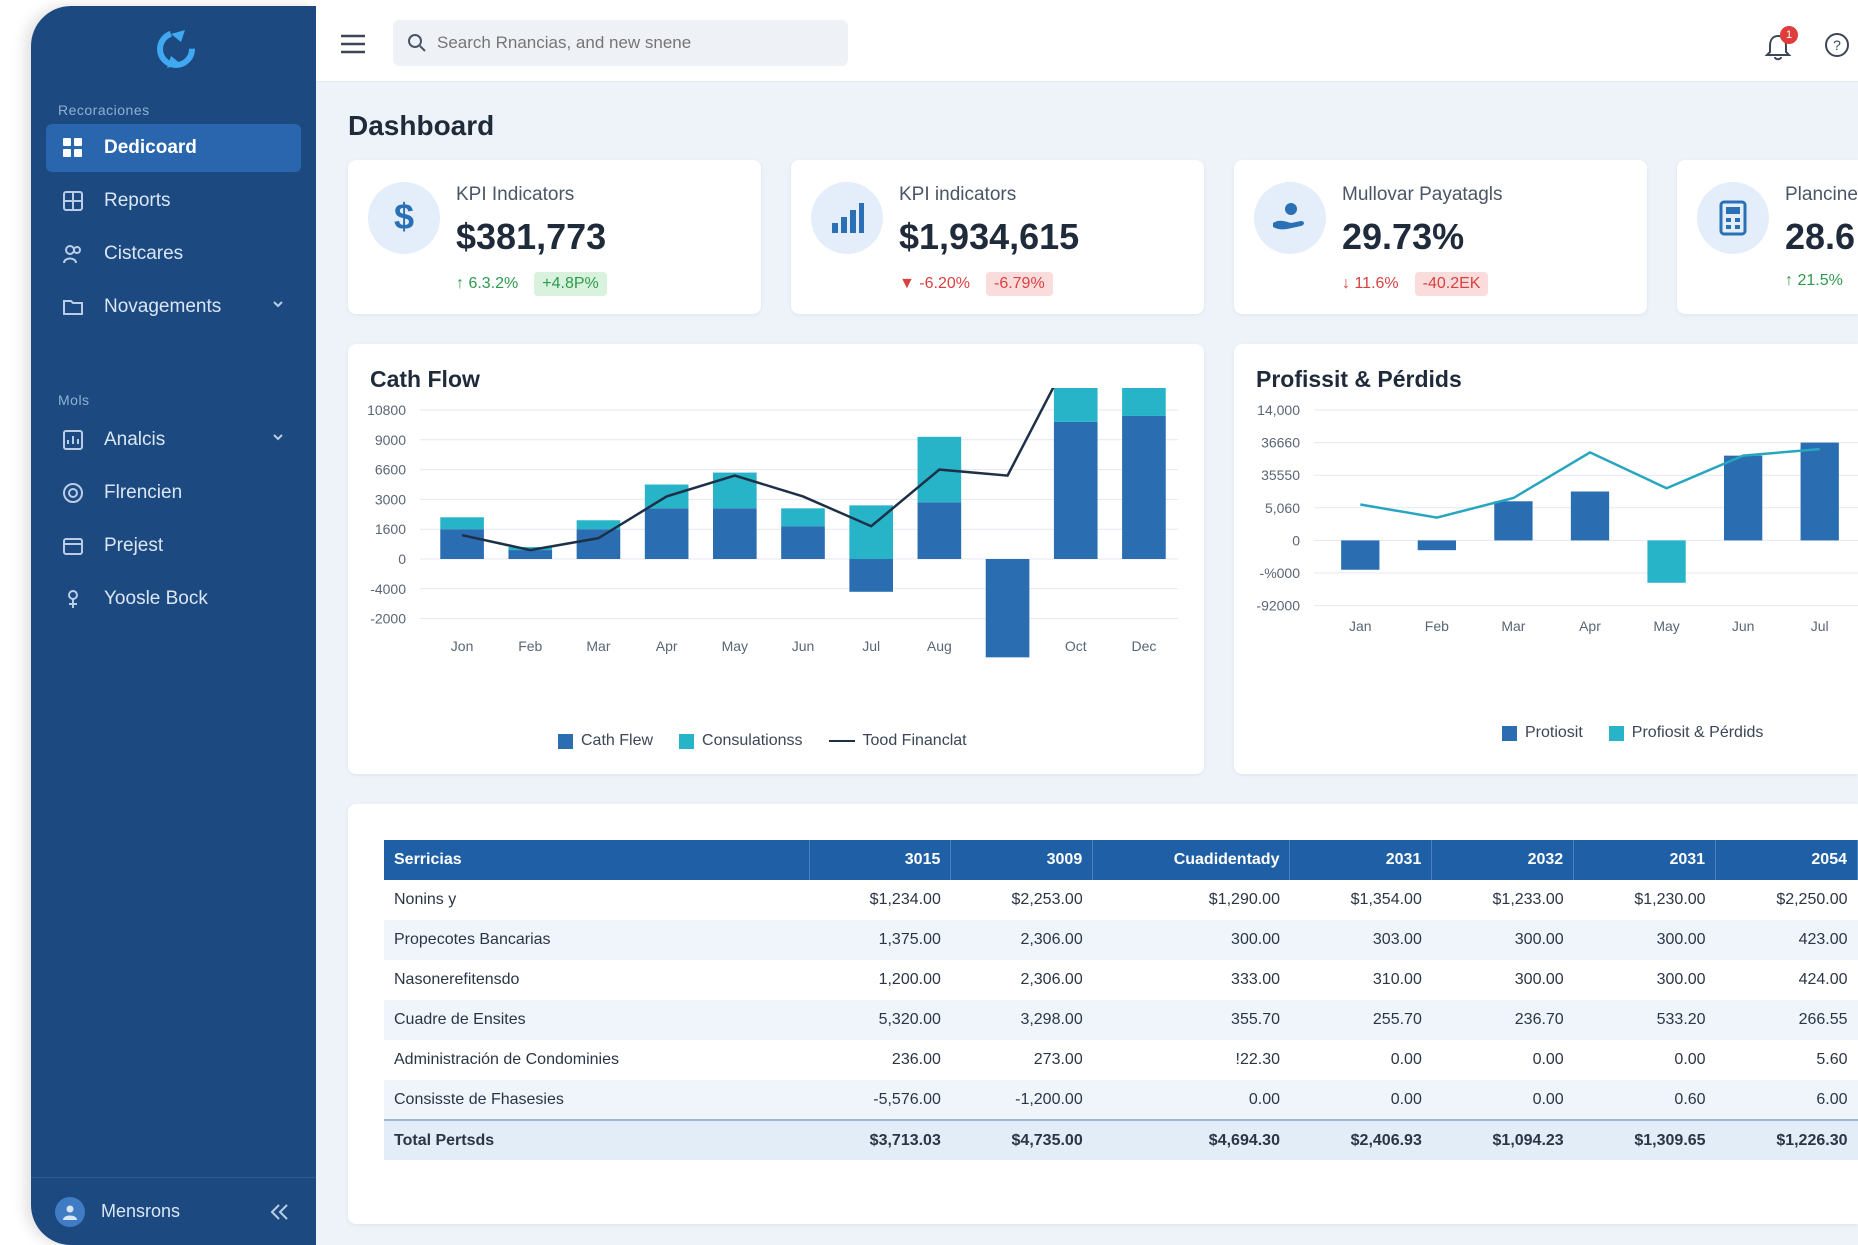 The image size is (1858, 1245). I want to click on table-header-cell: 3015, so click(880, 860).